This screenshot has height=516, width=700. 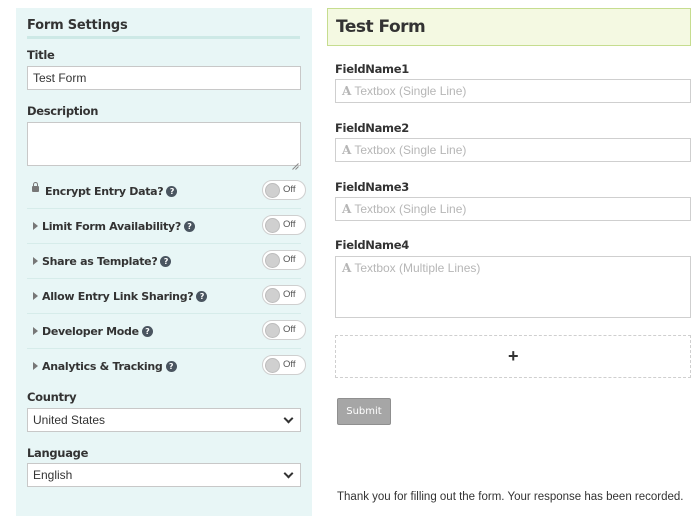 I want to click on option-share-as-template: Share as Template?? Off, so click(x=166, y=261).